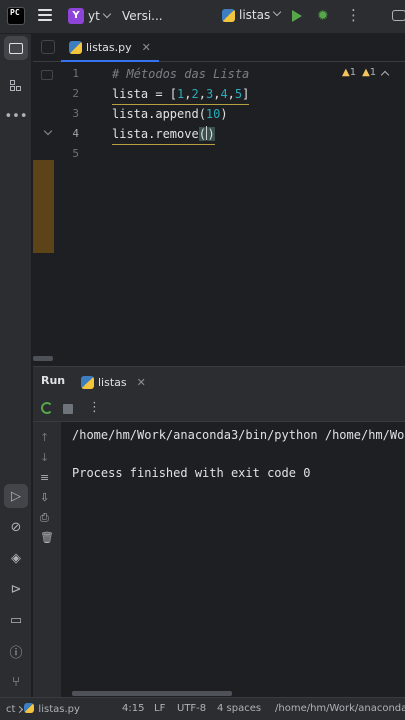 This screenshot has width=405, height=720. Describe the element at coordinates (16, 16) in the screenshot. I see `app-logo: PC` at that location.